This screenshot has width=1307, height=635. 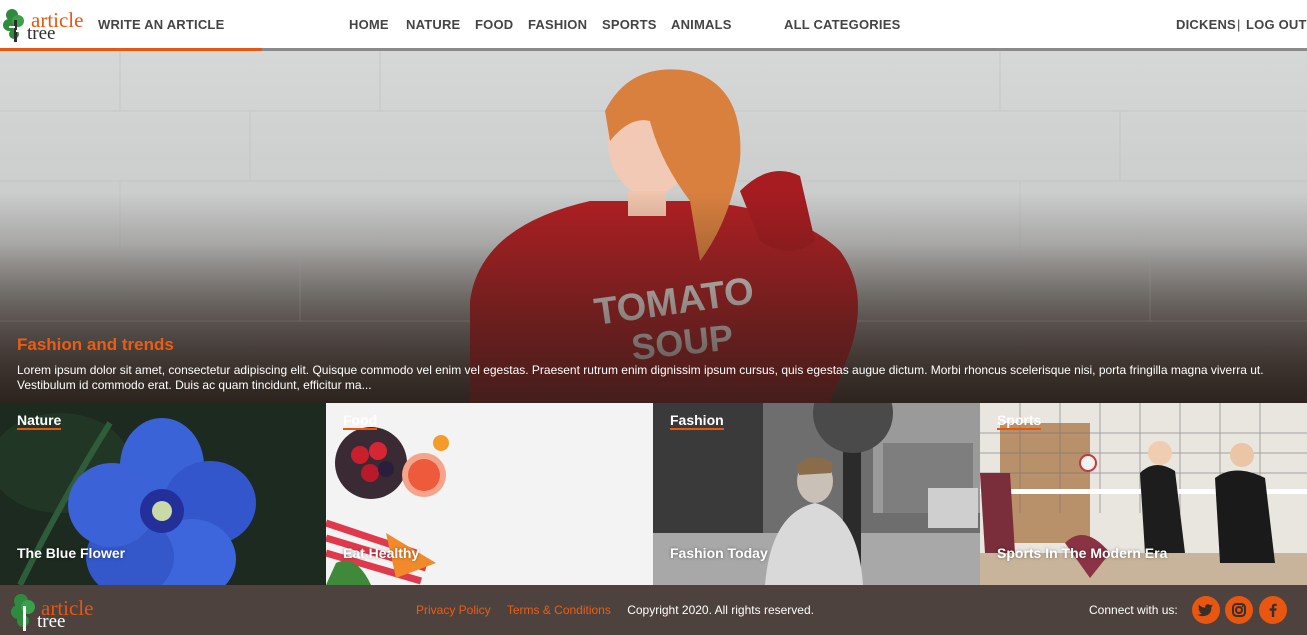 I want to click on nav-food: FOOD, so click(x=494, y=24).